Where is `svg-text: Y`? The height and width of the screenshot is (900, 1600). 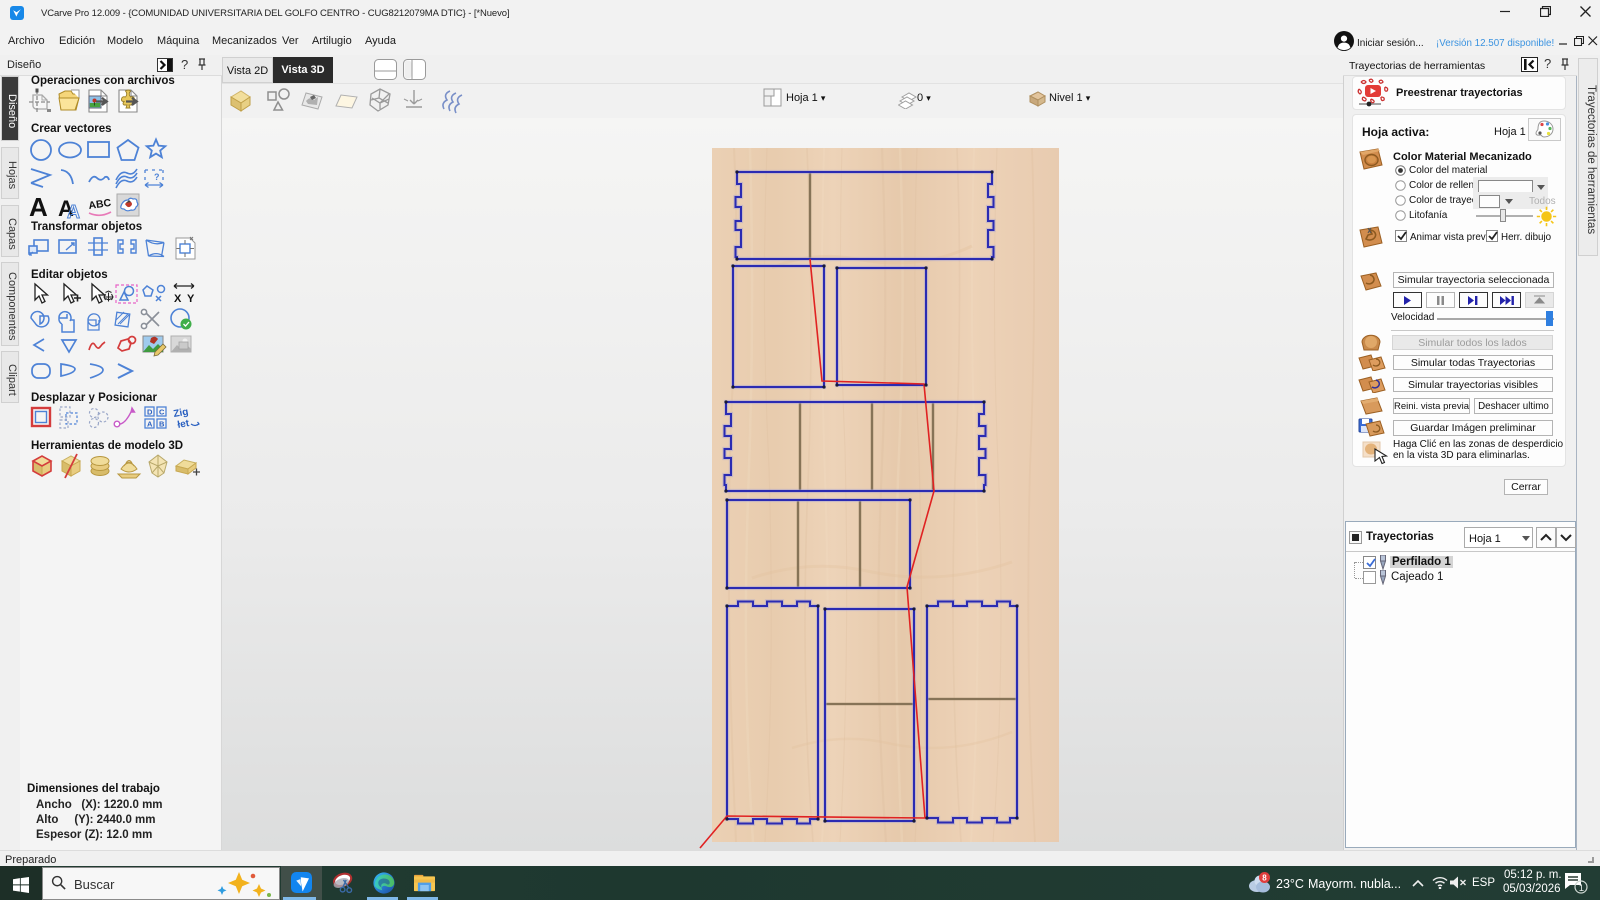 svg-text: Y is located at coordinates (191, 299).